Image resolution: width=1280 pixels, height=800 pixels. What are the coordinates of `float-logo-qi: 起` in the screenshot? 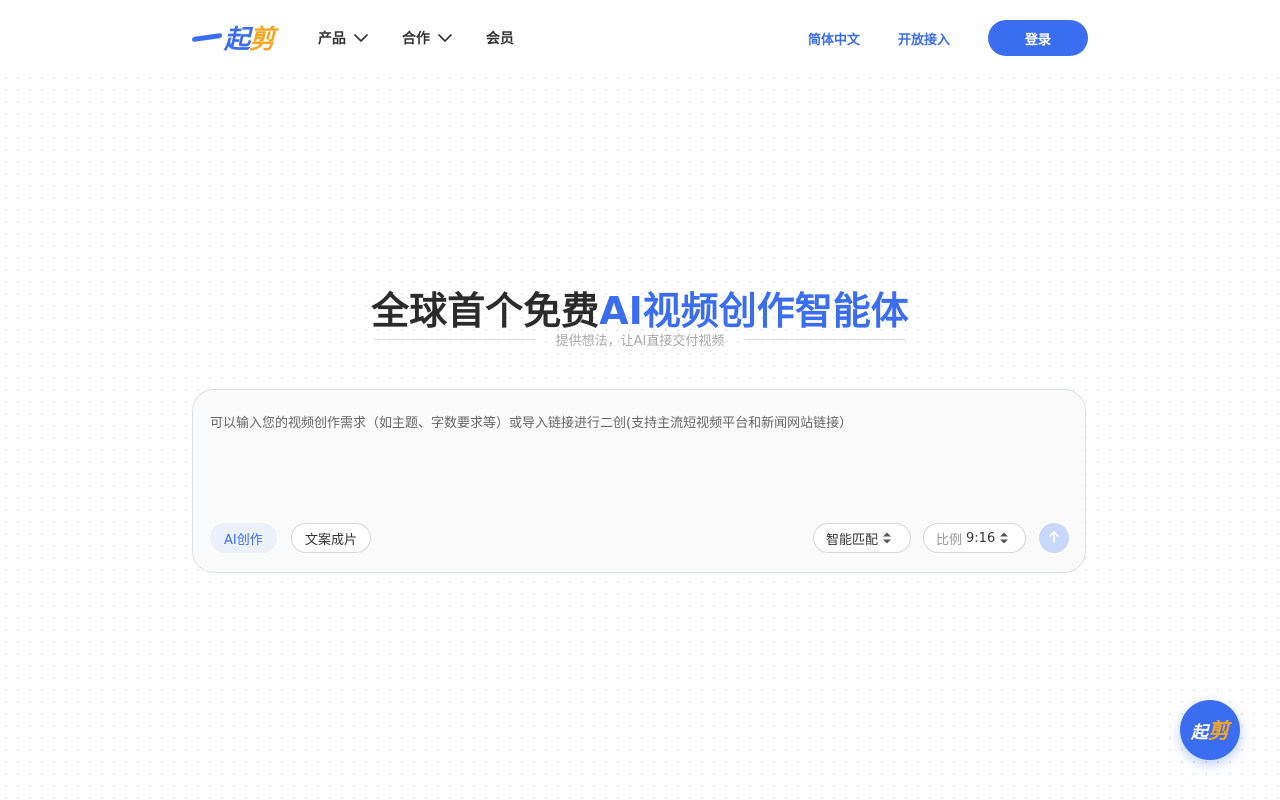 It's located at (1199, 732).